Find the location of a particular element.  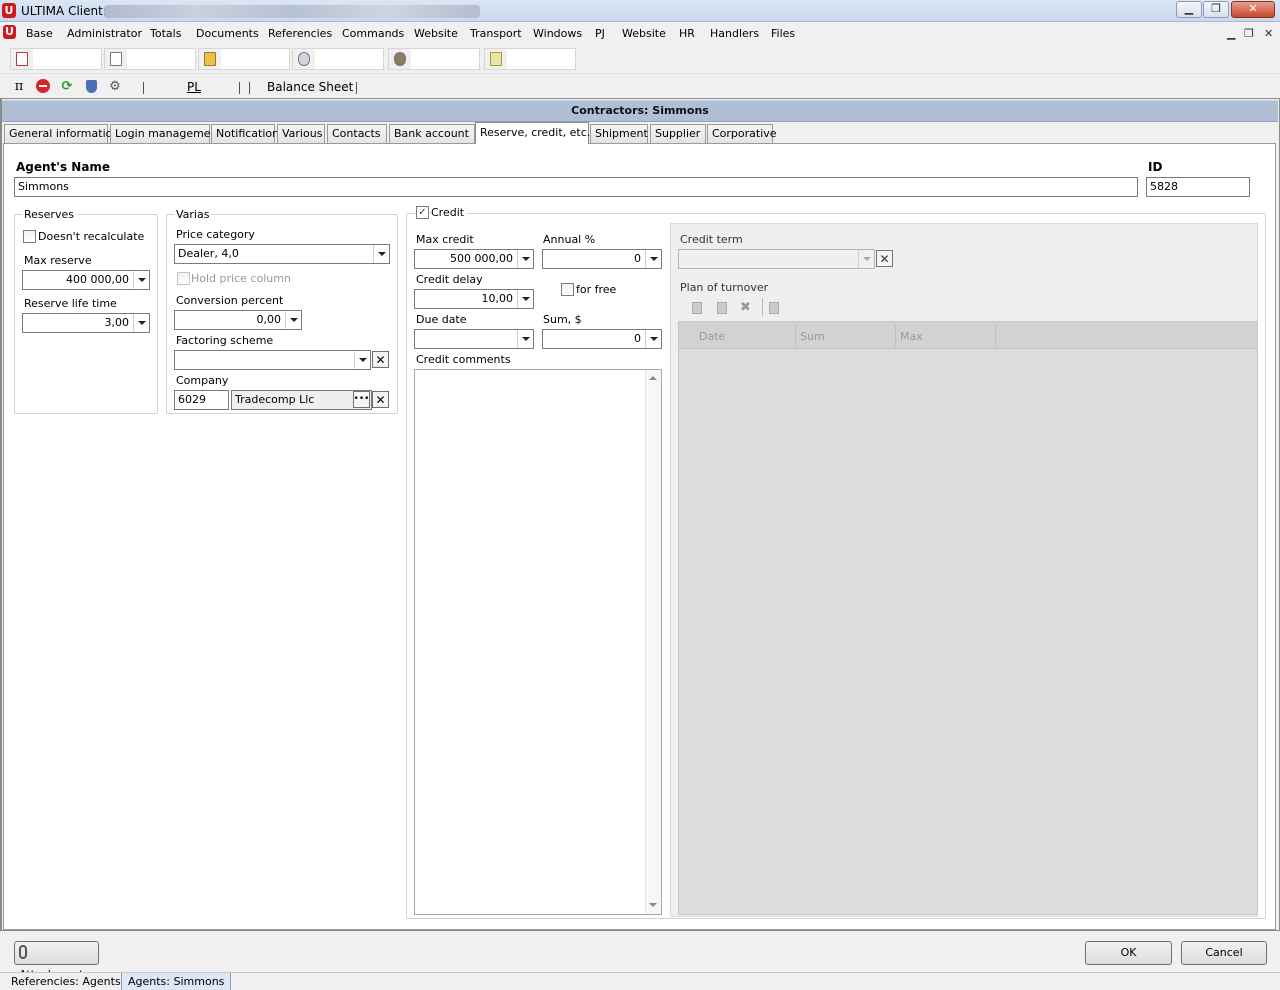

grid-col-max: Max is located at coordinates (911, 336).